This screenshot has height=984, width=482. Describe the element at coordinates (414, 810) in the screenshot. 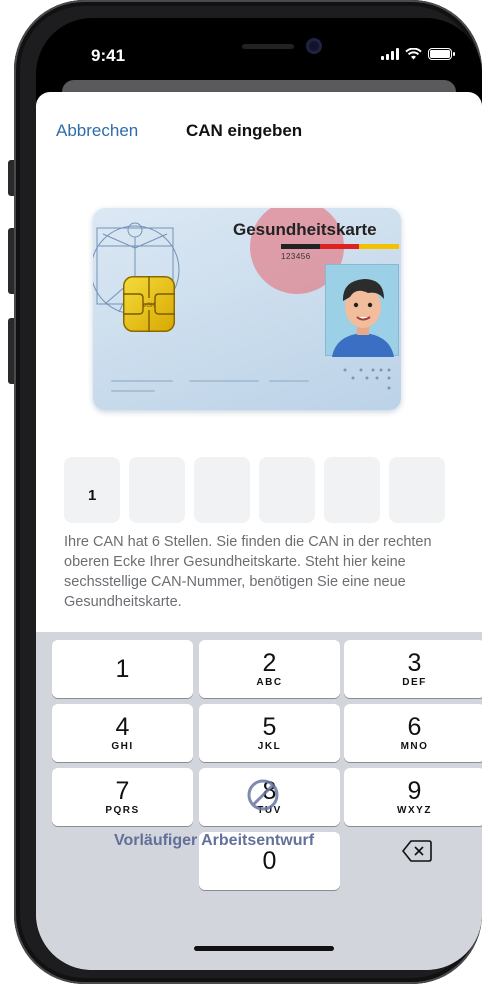

I see `key-letters: WXYZ` at that location.